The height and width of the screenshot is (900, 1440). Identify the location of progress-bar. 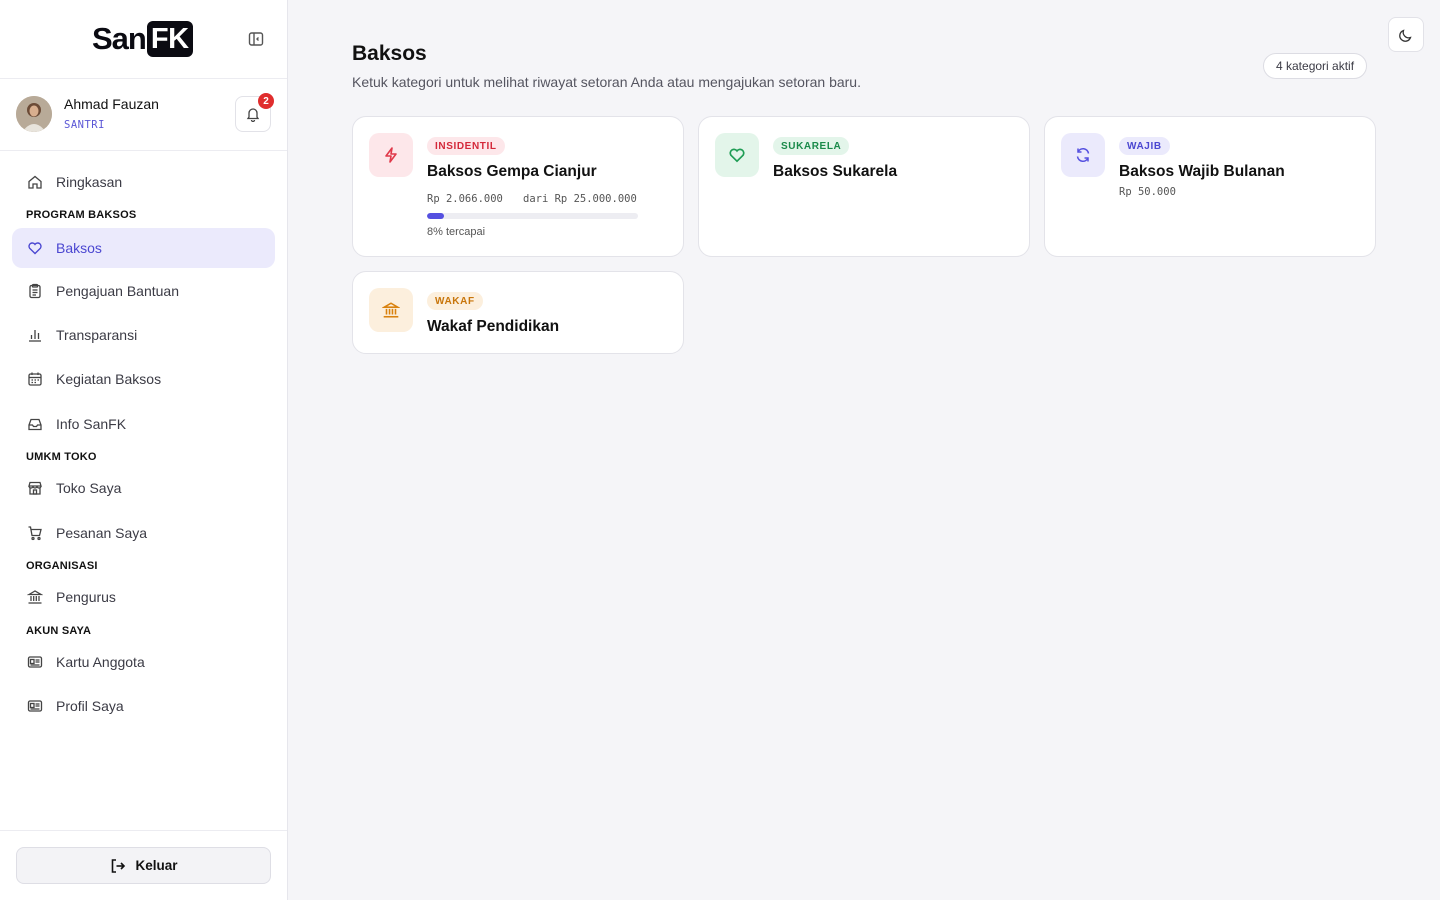
(532, 216).